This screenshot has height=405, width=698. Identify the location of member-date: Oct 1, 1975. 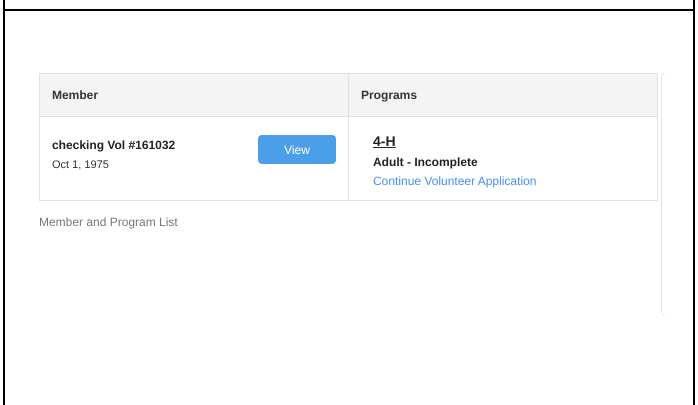
(81, 165).